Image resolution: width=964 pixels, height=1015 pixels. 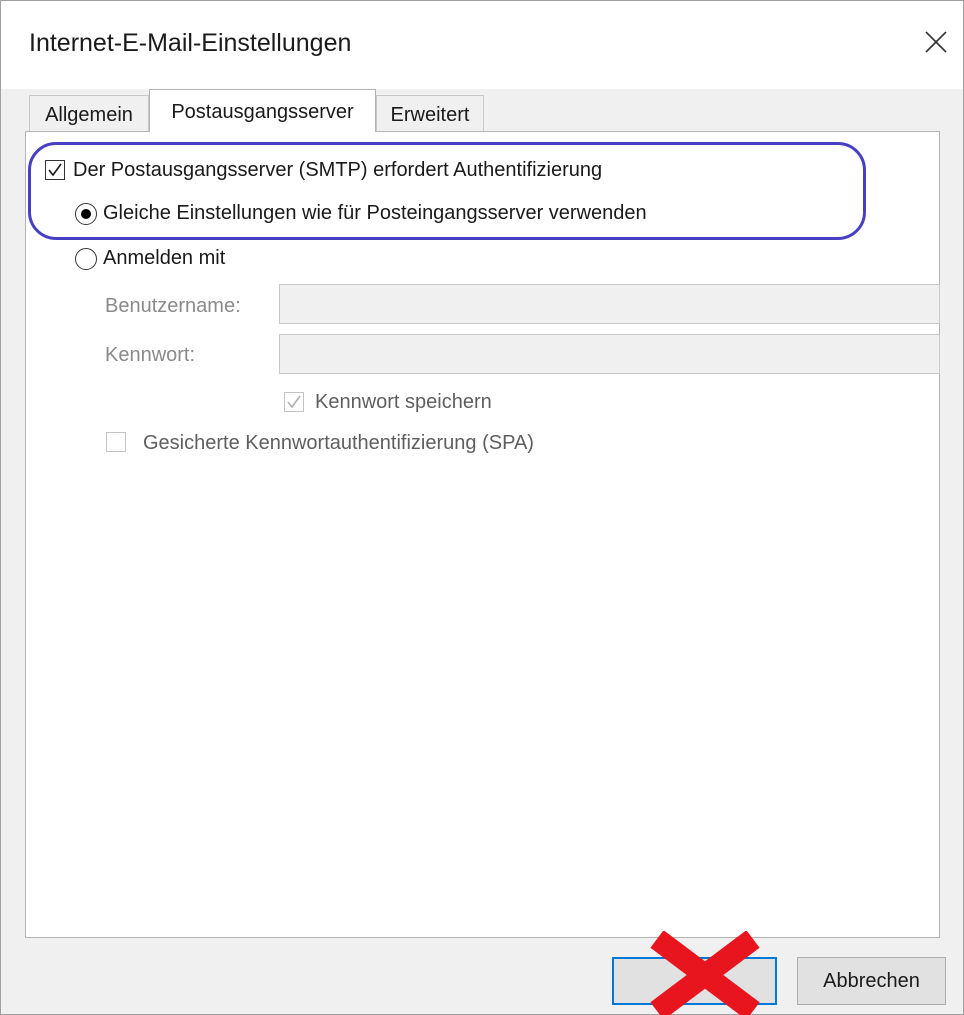 I want to click on save-password-checkbox, so click(x=294, y=402).